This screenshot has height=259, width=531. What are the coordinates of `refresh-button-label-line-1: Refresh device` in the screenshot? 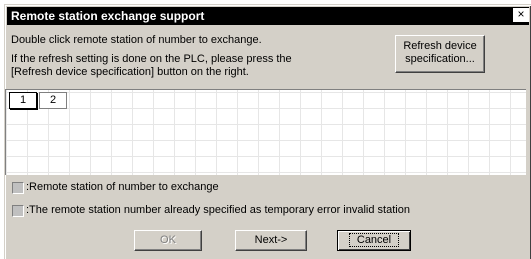 It's located at (440, 46).